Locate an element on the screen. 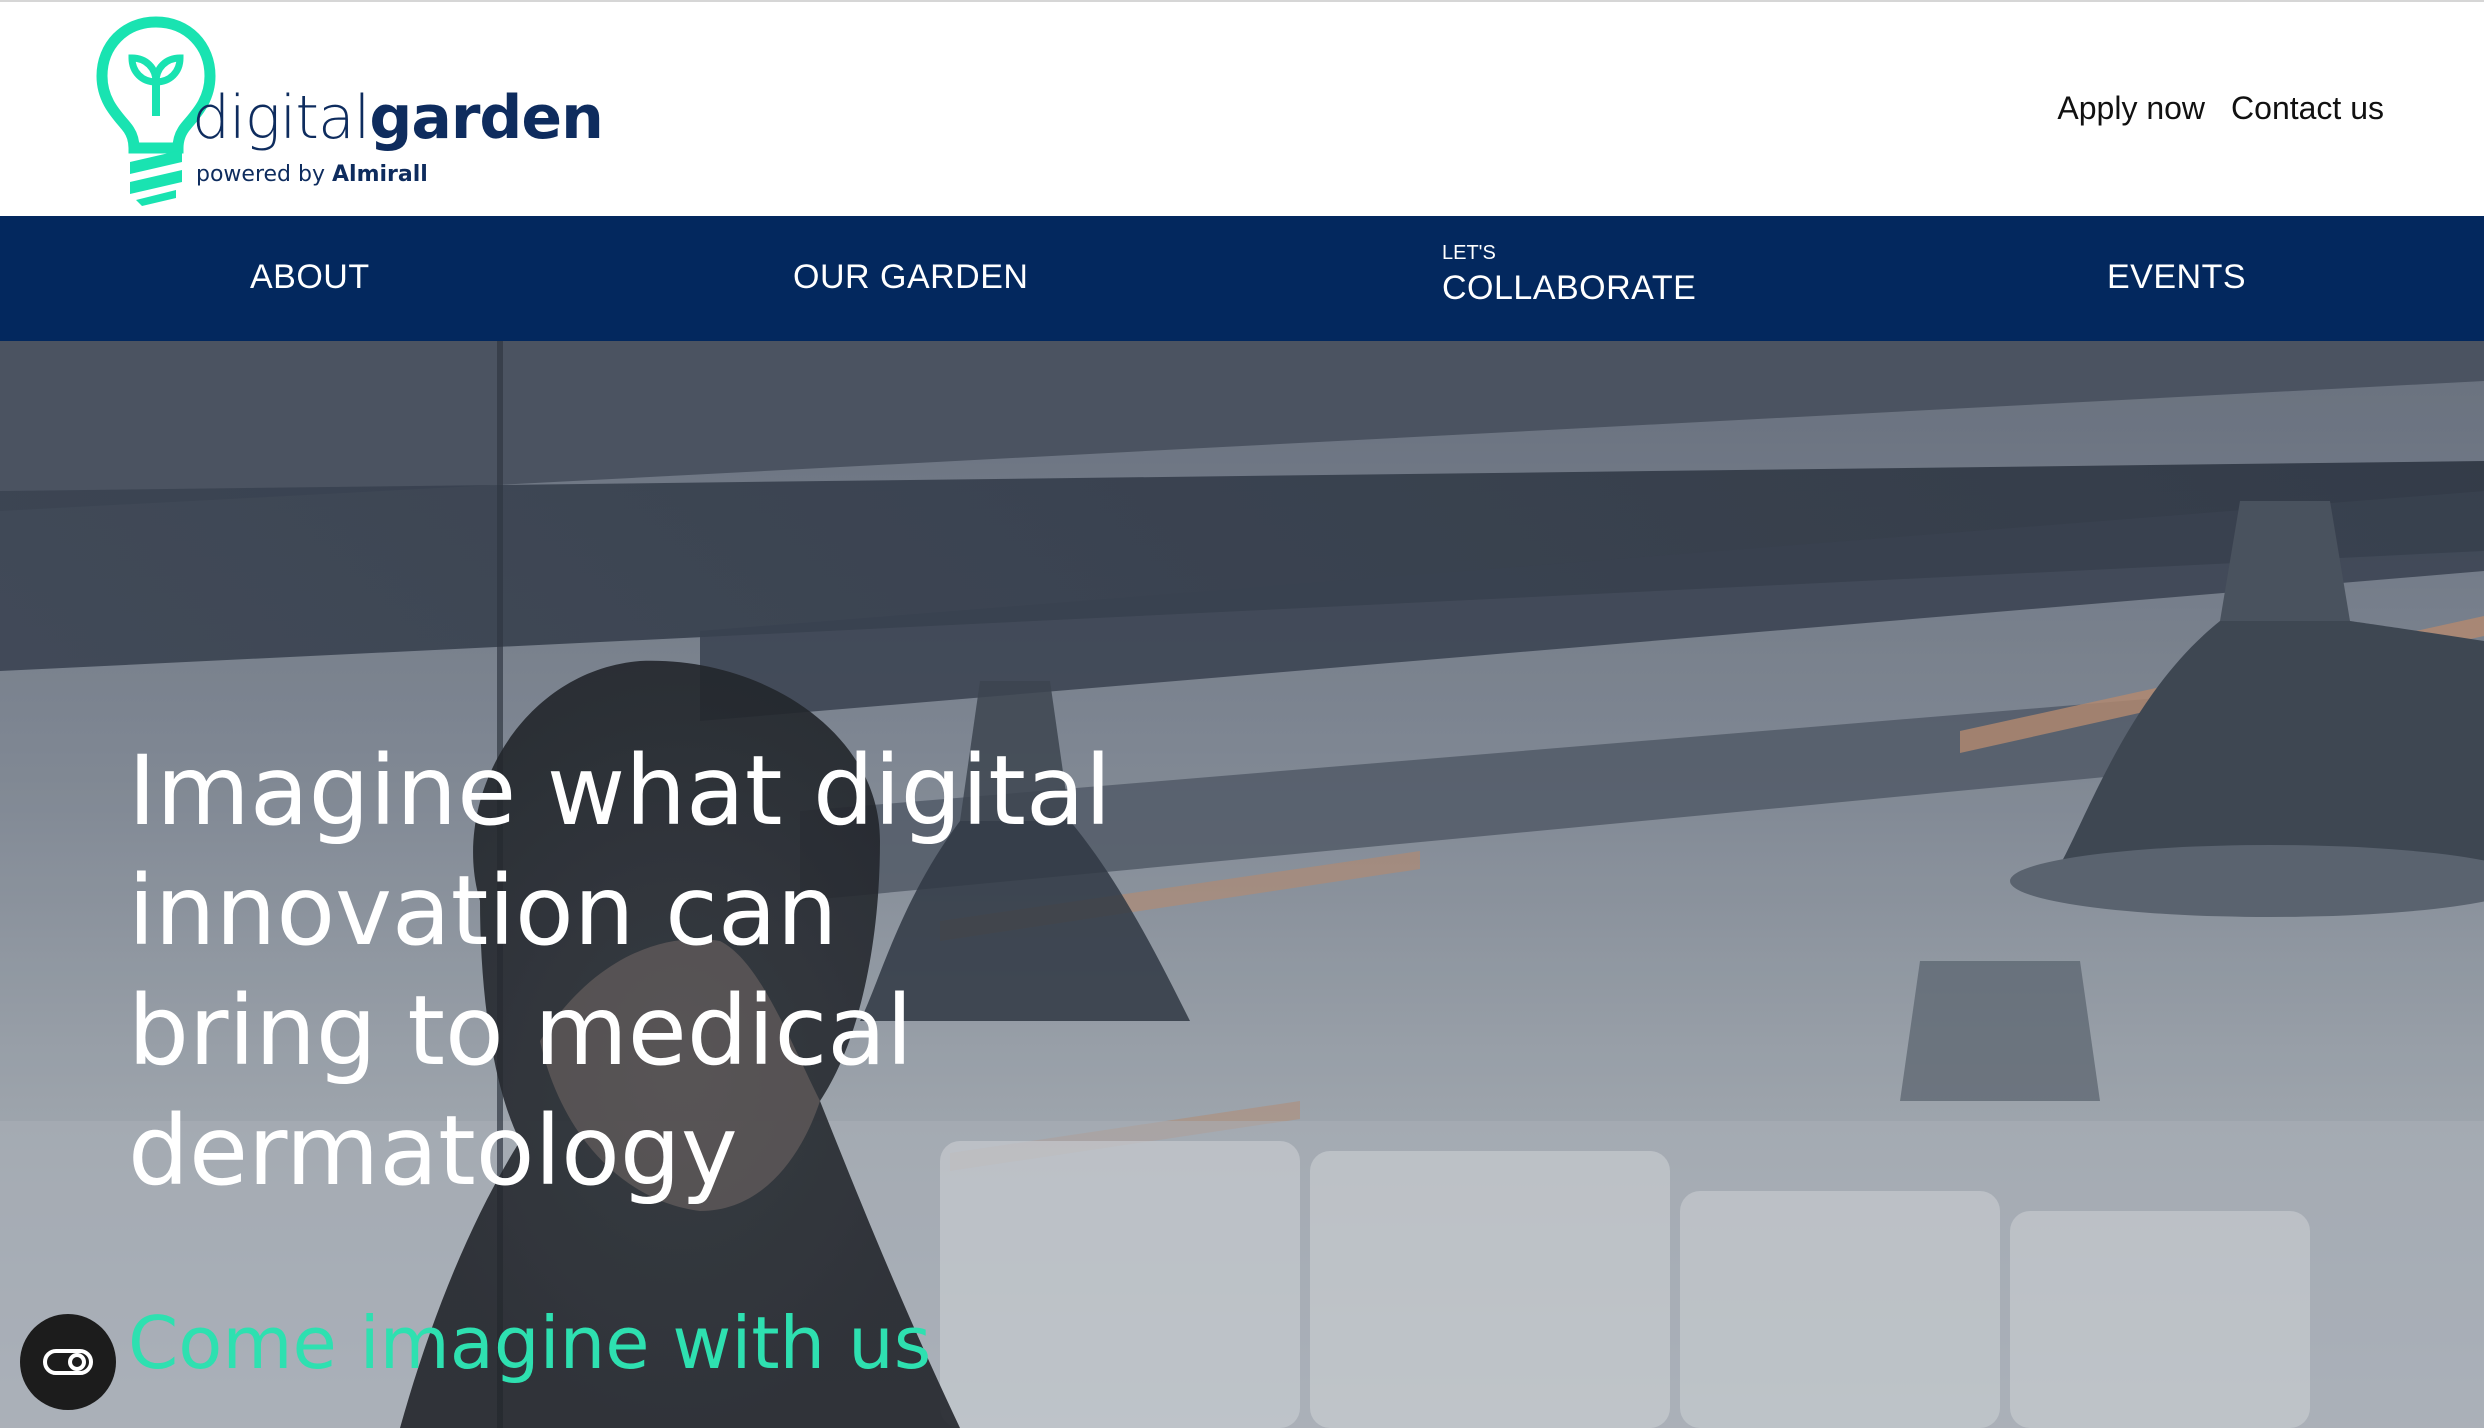 The width and height of the screenshot is (2484, 1428). logo-tagline-prefix: powered by is located at coordinates (260, 174).